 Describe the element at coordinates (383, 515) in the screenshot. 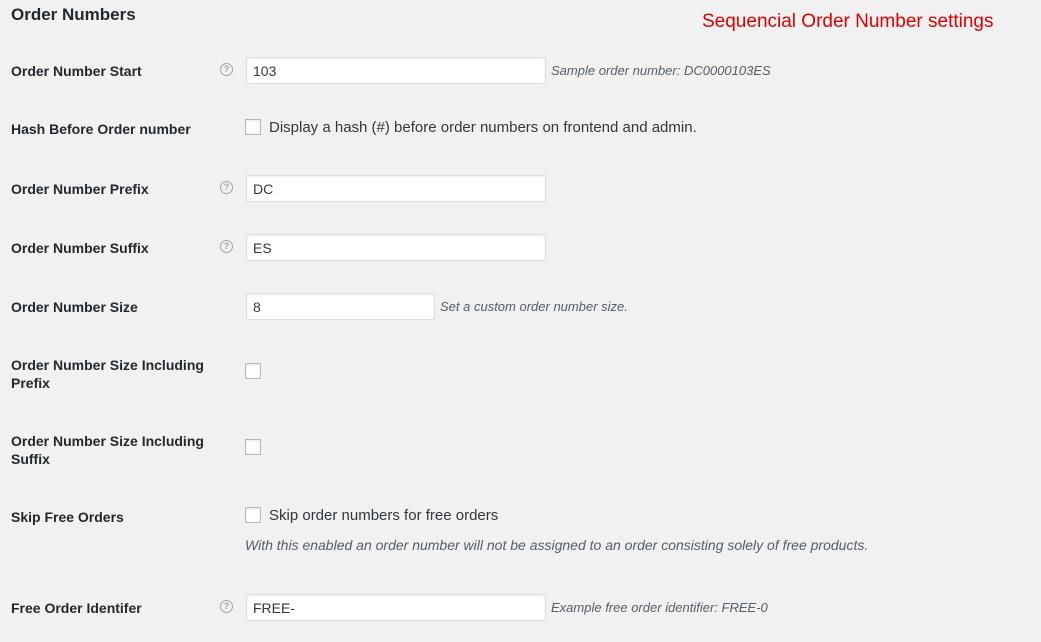

I see `skip-free-orders-checkbox-label: Skip order numbers for free orders` at that location.